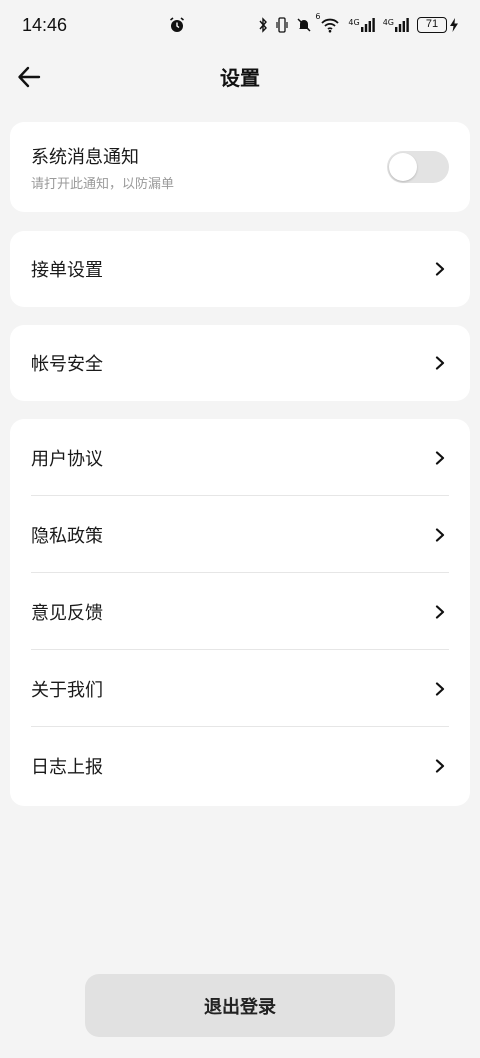  I want to click on notification-toggle, so click(418, 167).